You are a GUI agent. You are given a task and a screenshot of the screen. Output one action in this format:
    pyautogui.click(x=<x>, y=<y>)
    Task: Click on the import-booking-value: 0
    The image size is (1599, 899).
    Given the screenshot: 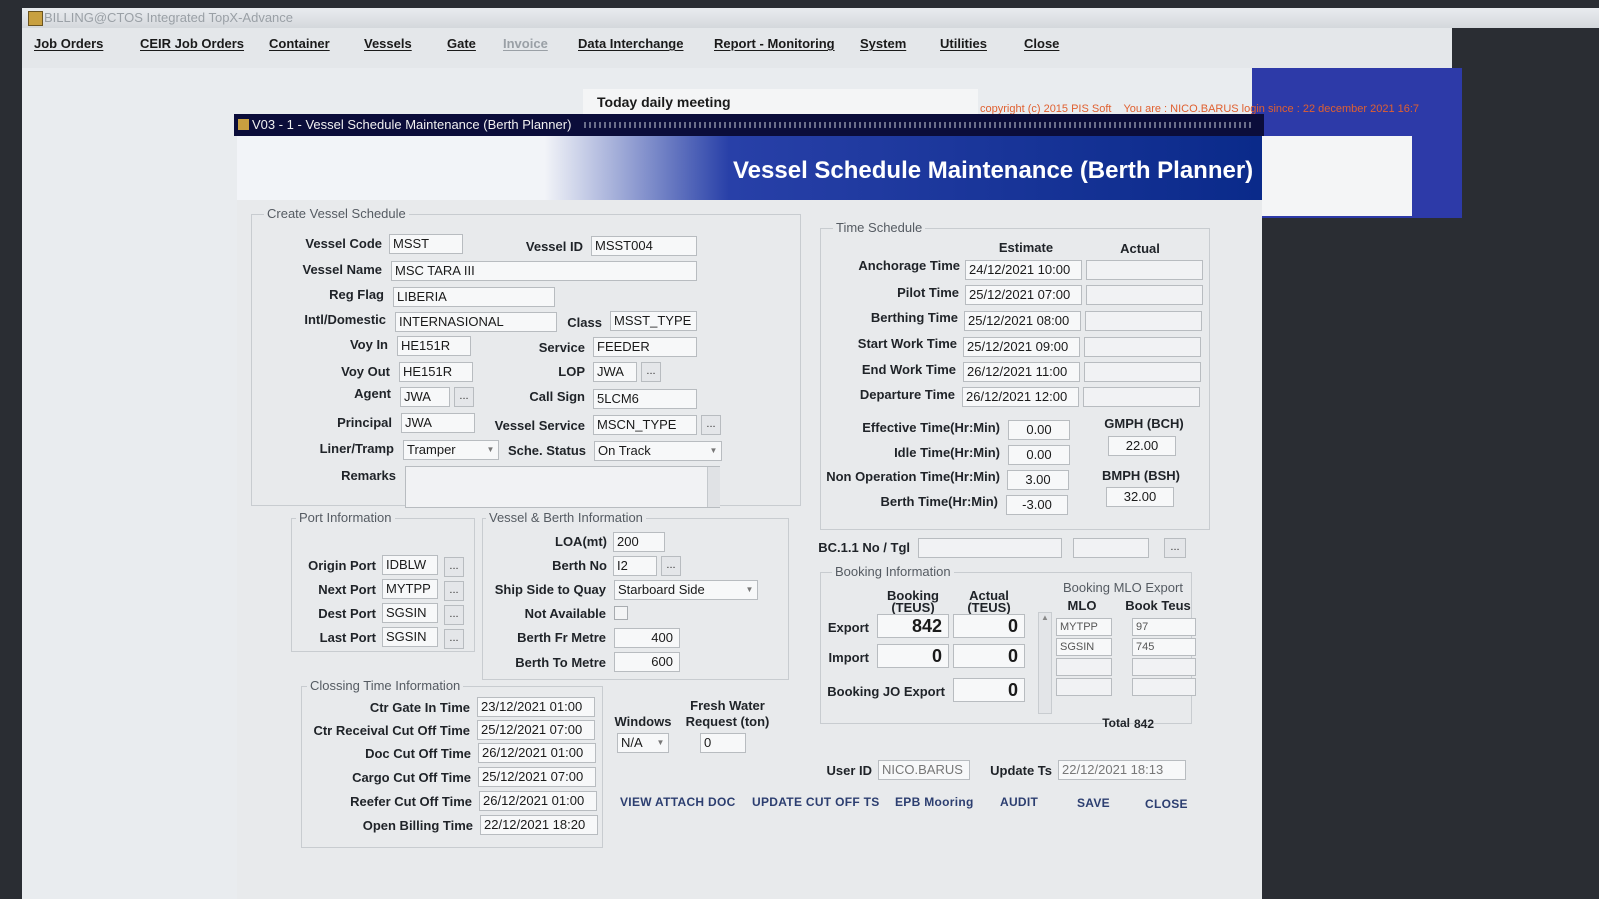 What is the action you would take?
    pyautogui.click(x=913, y=656)
    